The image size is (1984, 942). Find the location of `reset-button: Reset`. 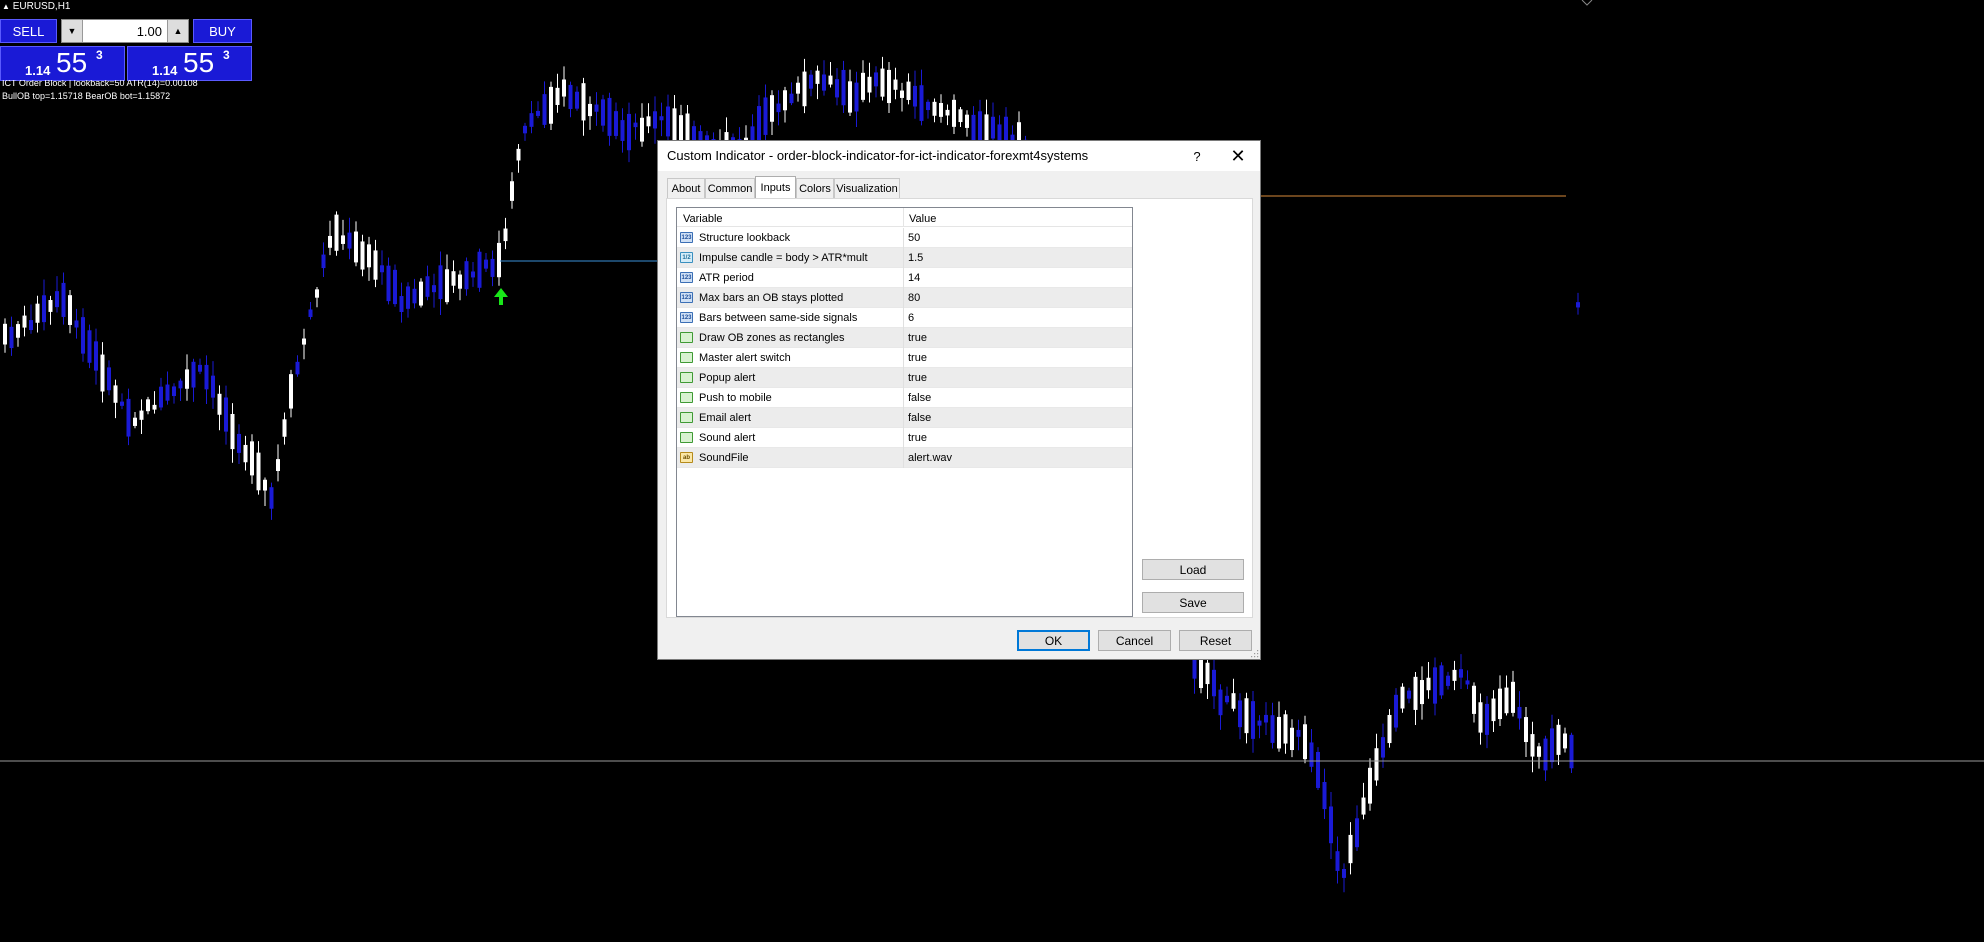

reset-button: Reset is located at coordinates (1215, 640).